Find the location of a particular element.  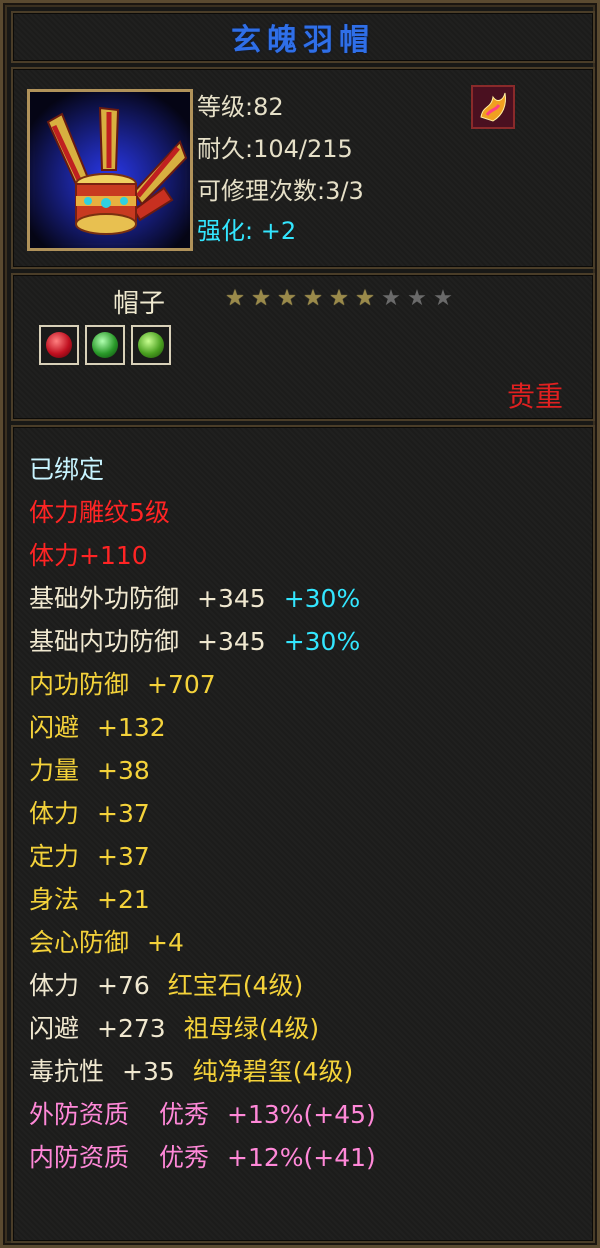

stat-value: +707 is located at coordinates (181, 684).